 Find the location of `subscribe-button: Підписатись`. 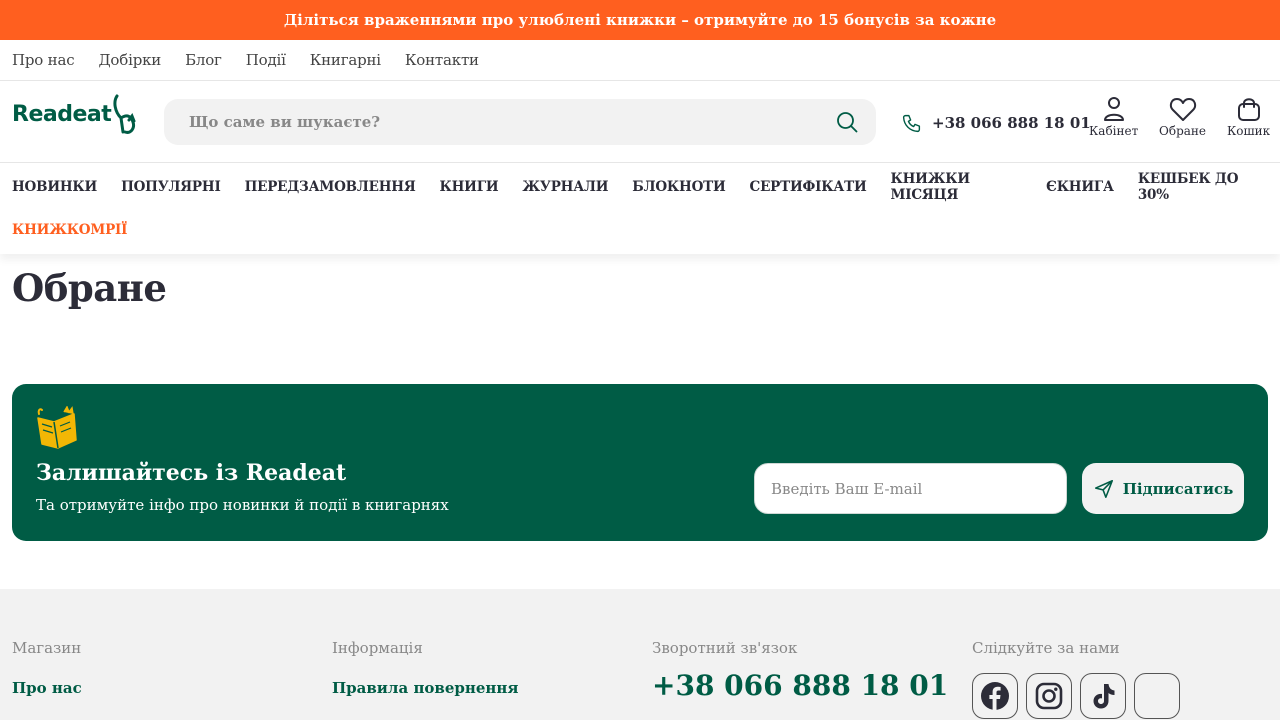

subscribe-button: Підписатись is located at coordinates (1163, 488).